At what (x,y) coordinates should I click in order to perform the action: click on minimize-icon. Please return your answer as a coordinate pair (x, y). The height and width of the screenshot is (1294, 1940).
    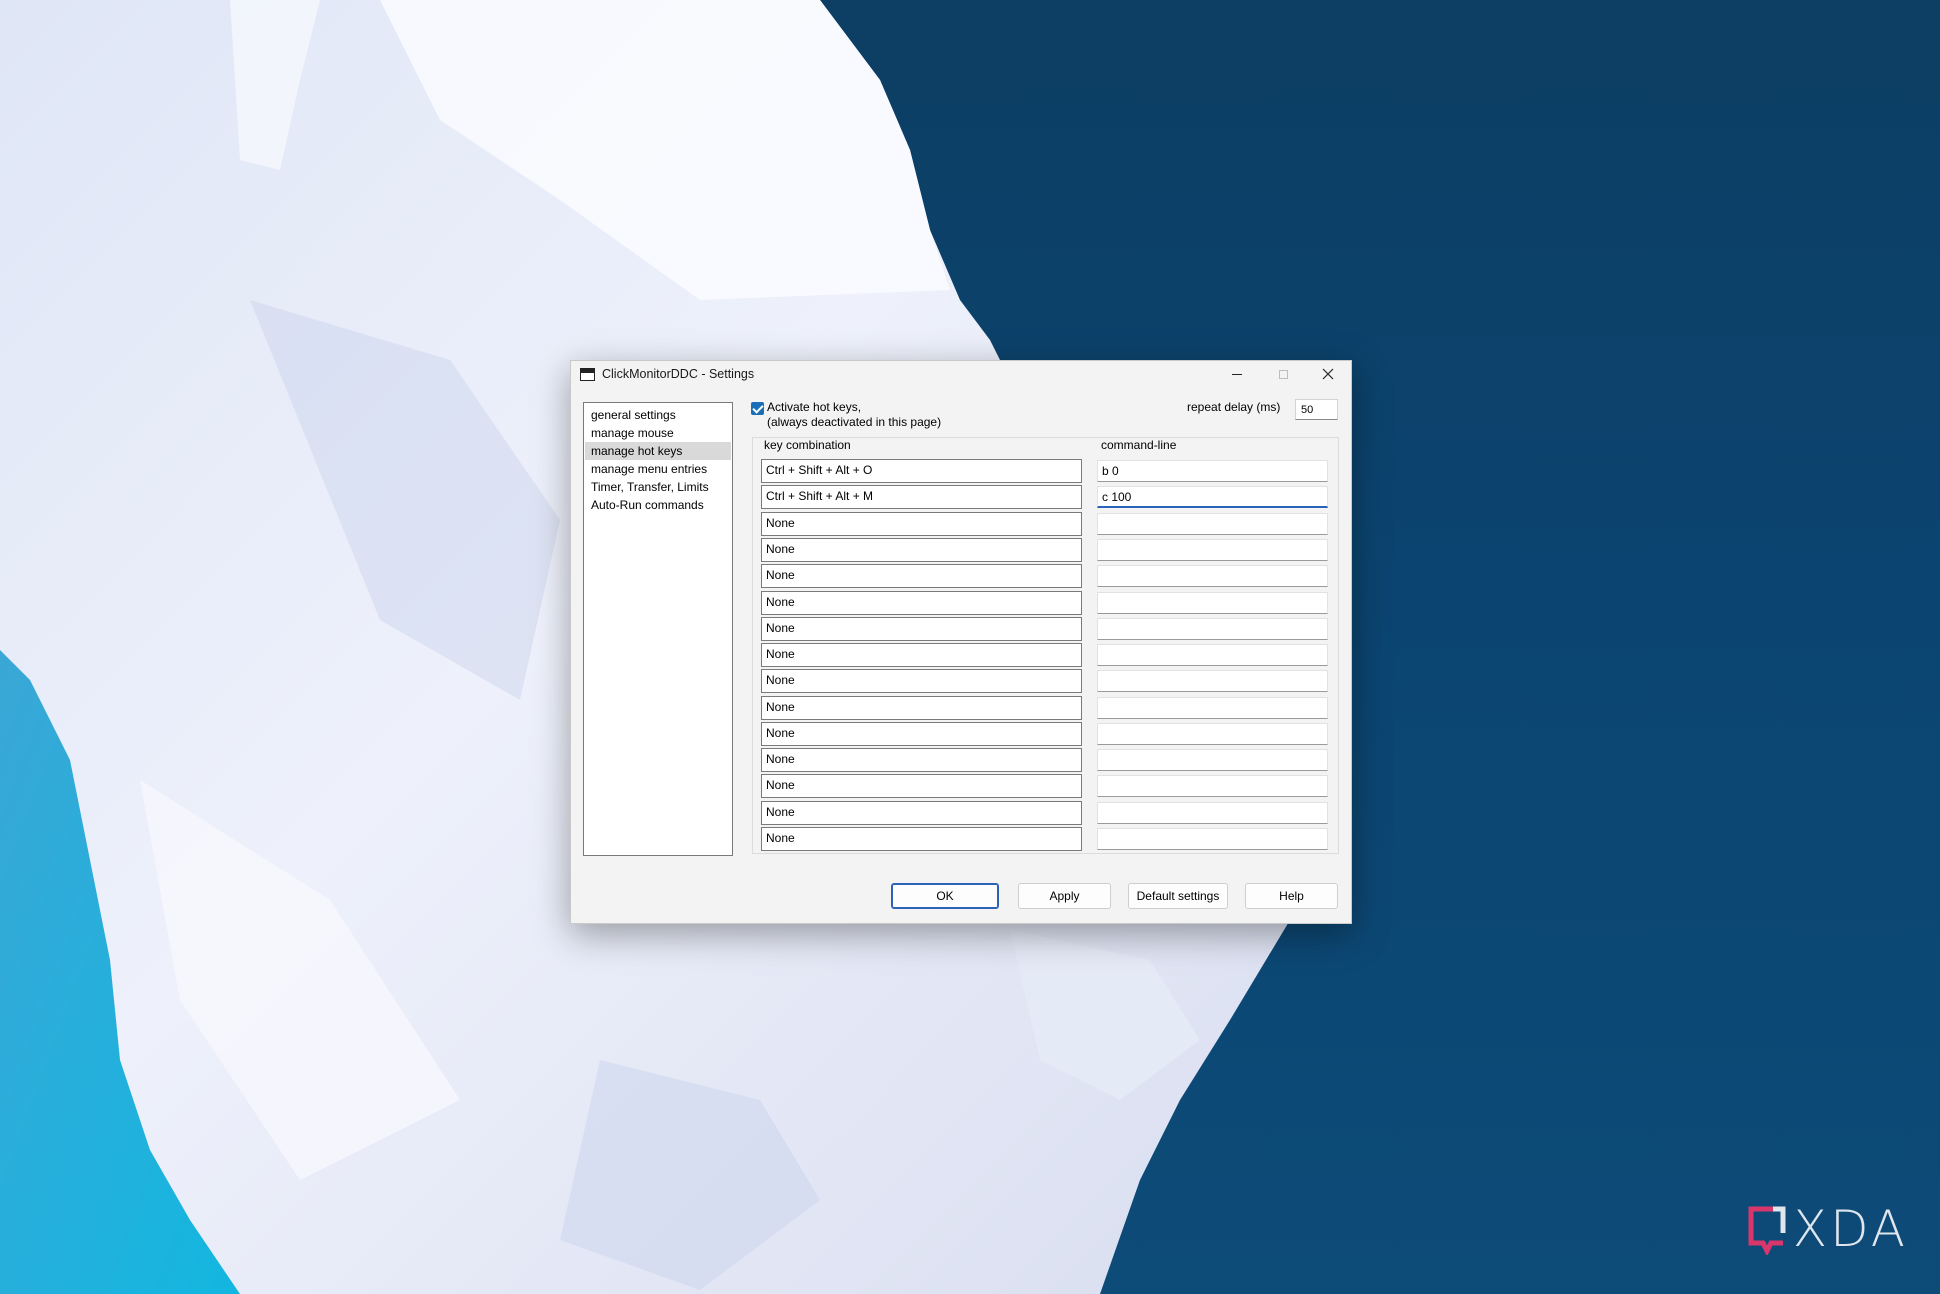
    Looking at the image, I should click on (1237, 374).